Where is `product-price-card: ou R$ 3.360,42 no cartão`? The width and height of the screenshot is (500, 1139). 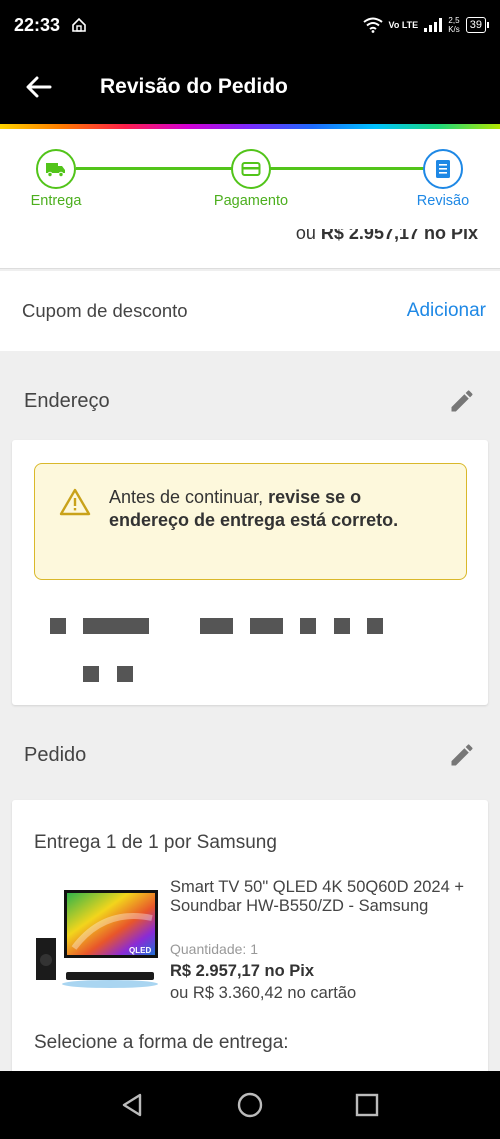 product-price-card: ou R$ 3.360,42 no cartão is located at coordinates (263, 993).